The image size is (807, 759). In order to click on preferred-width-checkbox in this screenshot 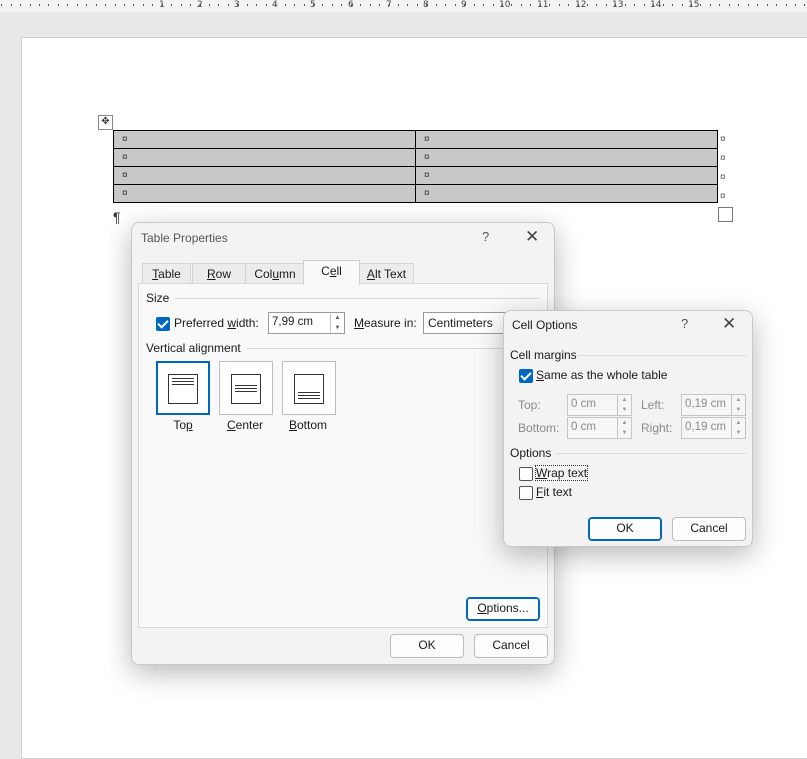, I will do `click(163, 324)`.